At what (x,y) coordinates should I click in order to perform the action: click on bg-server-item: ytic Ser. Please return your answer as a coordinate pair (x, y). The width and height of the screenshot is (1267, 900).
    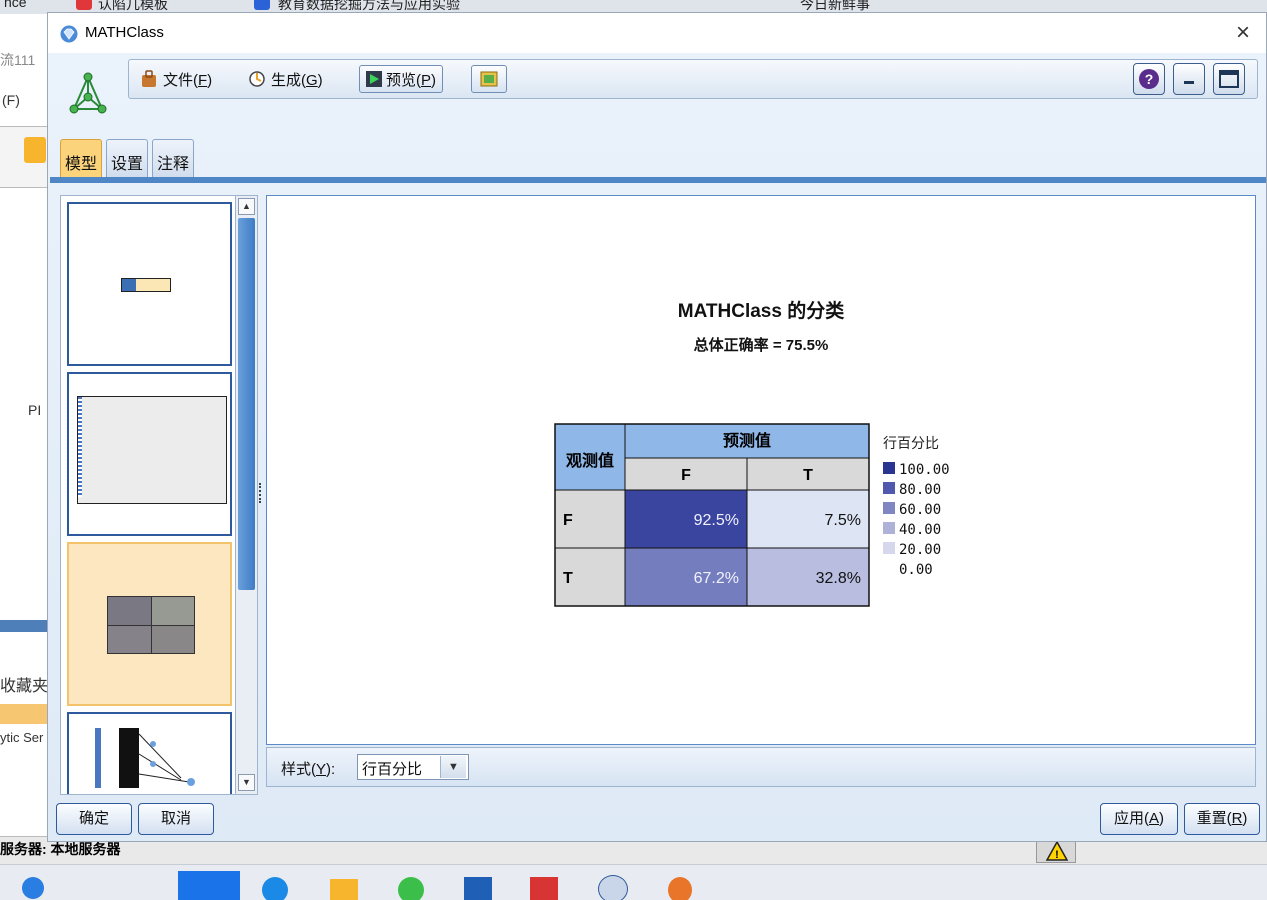
    Looking at the image, I should click on (21, 737).